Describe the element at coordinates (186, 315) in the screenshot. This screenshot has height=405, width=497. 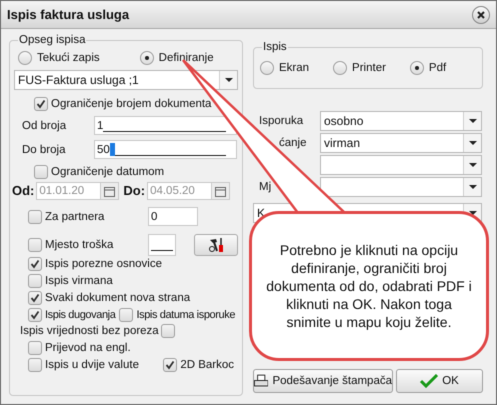
I see `checkbox-label: Ispis datuma isporuke` at that location.